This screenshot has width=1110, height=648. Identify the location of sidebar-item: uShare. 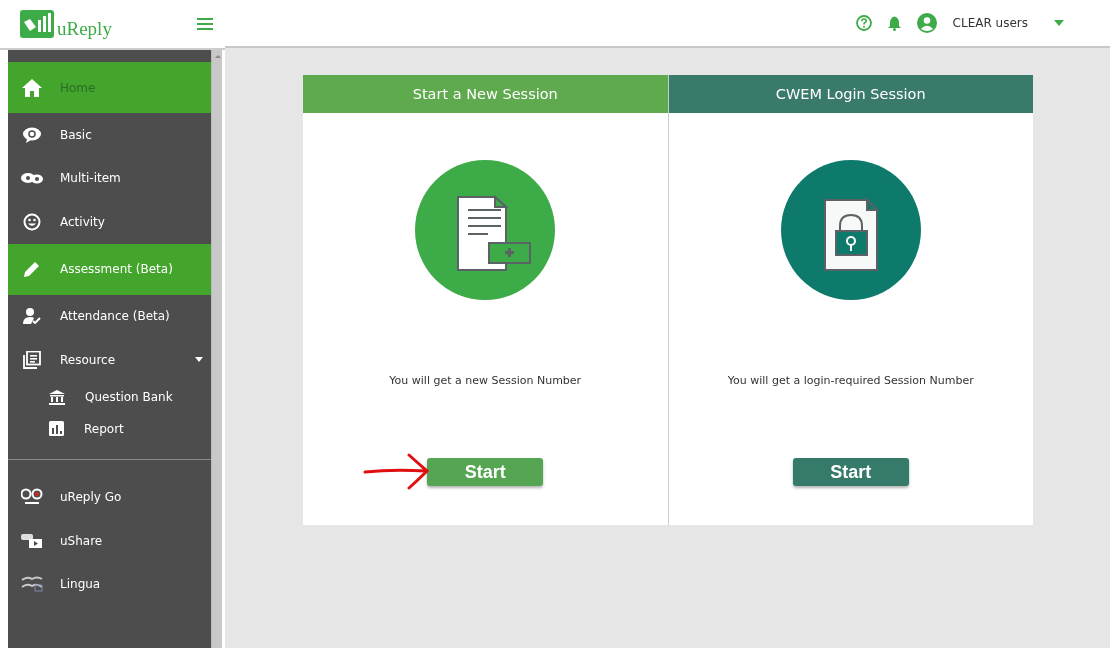
(109, 541).